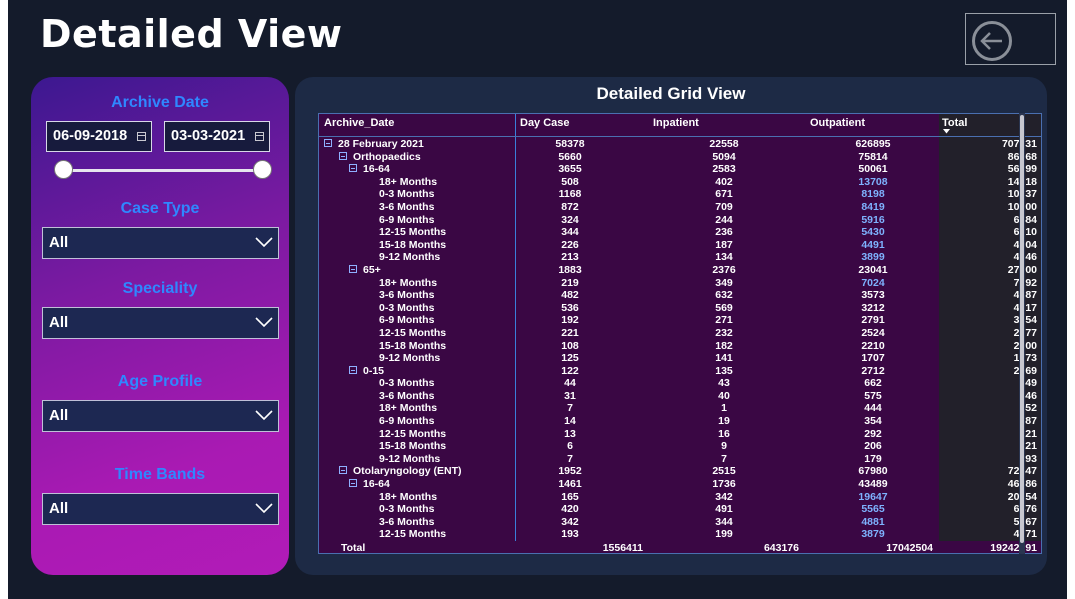 Image resolution: width=1075 pixels, height=599 pixels. Describe the element at coordinates (570, 257) in the screenshot. I see `day-case-cell: 213` at that location.